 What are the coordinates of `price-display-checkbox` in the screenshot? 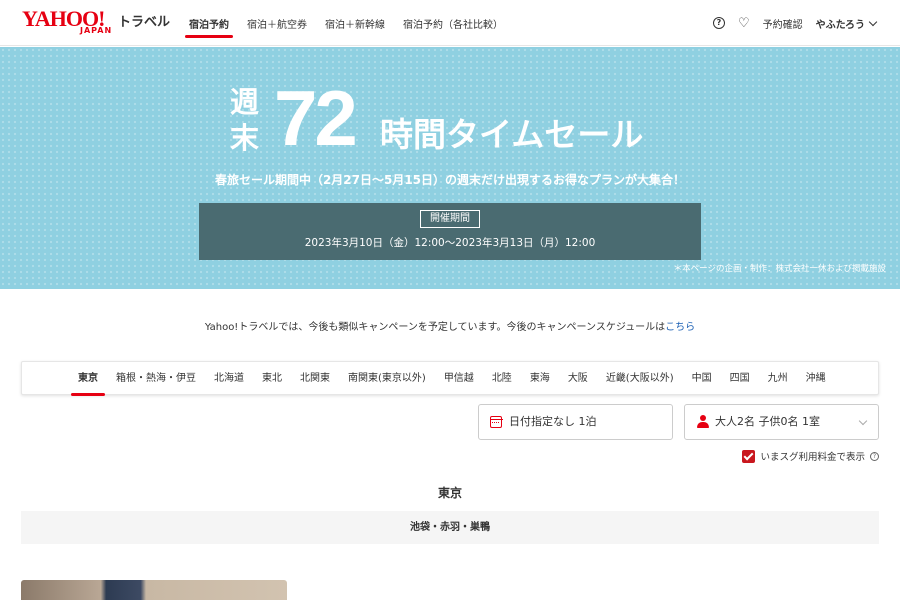 It's located at (749, 456).